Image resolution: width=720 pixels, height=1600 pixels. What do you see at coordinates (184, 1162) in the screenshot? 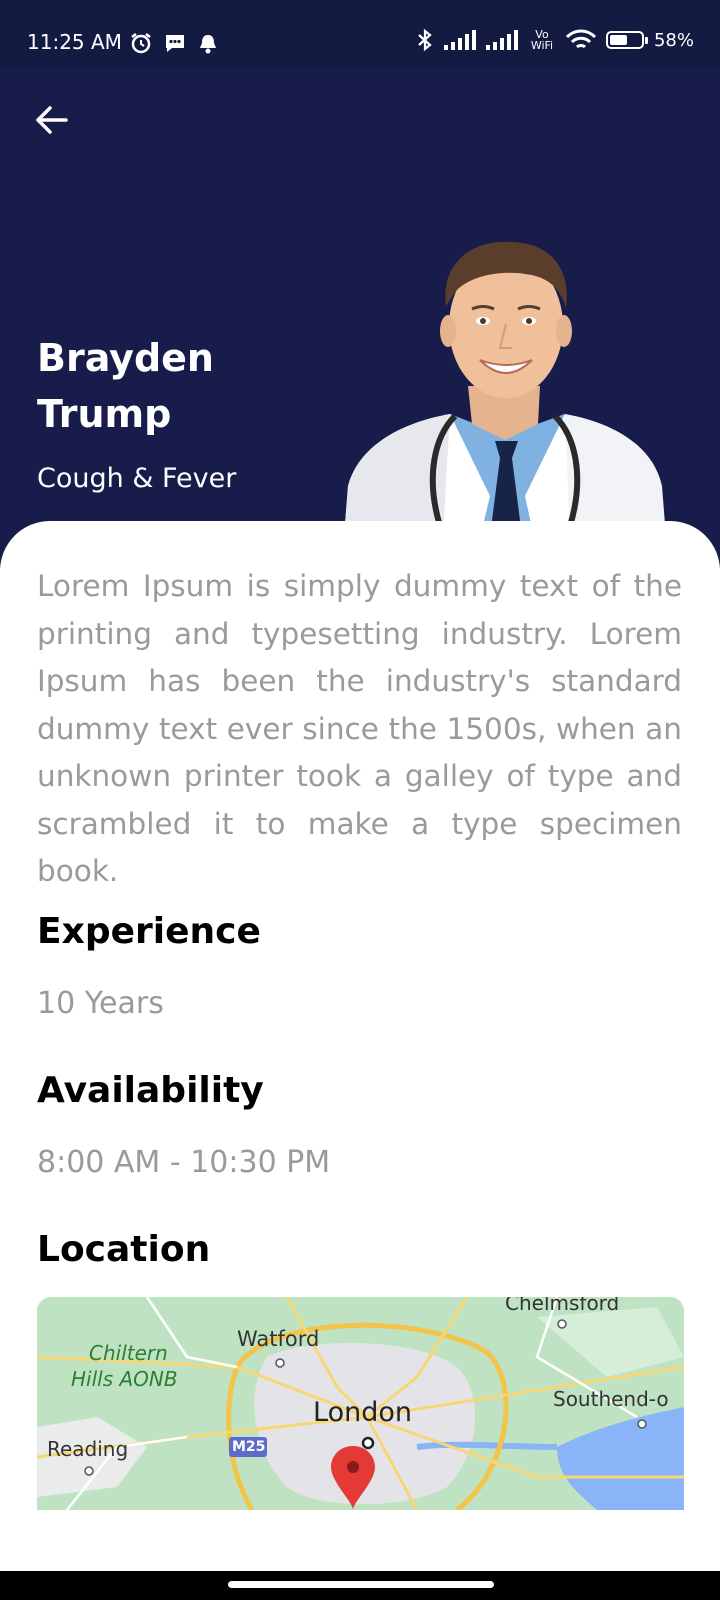
I see `availability-value: 8:00 AM - 10:30 PM` at bounding box center [184, 1162].